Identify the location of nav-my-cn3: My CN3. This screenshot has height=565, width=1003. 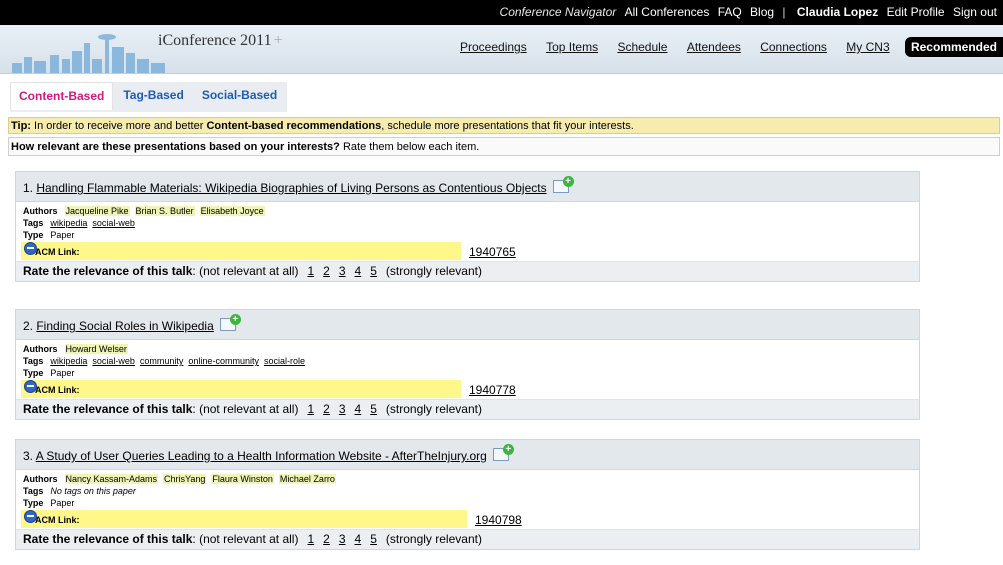
(867, 47).